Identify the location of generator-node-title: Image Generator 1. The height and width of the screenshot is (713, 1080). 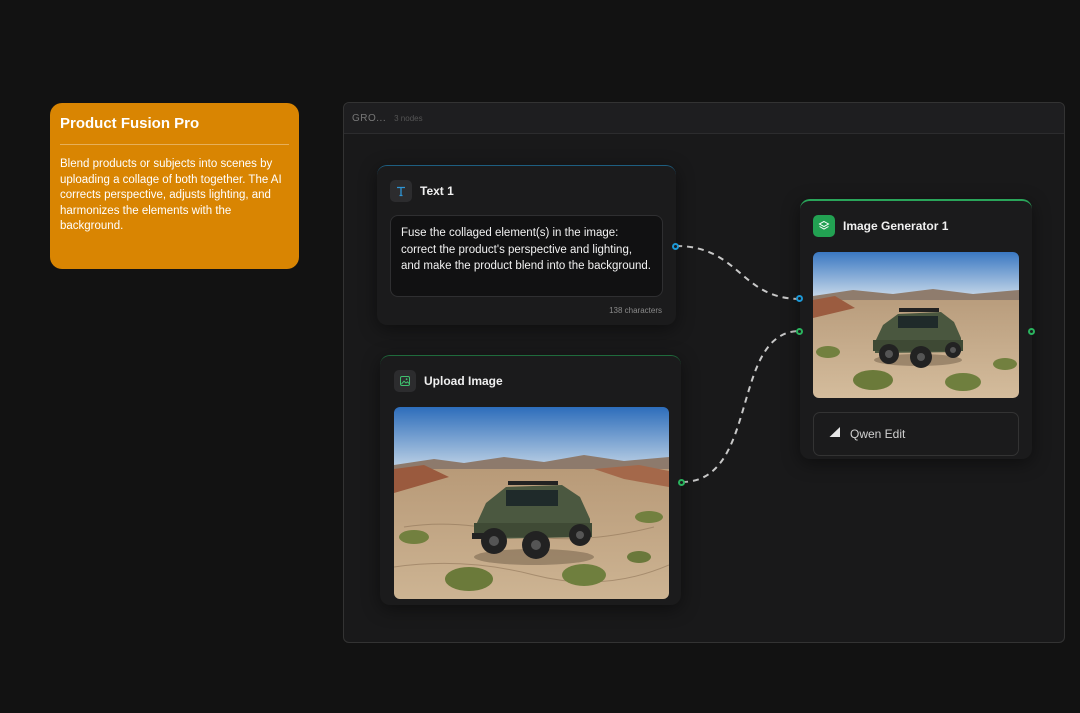
(896, 226).